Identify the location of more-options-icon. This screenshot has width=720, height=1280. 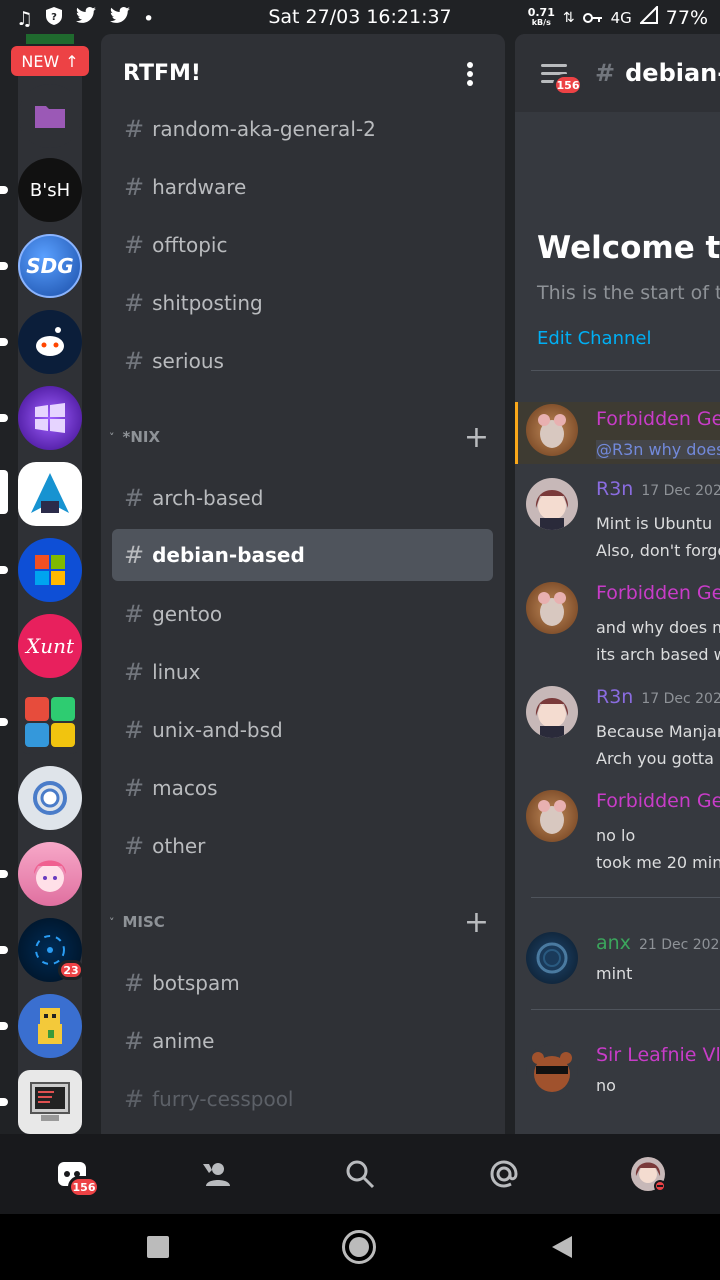
(470, 75).